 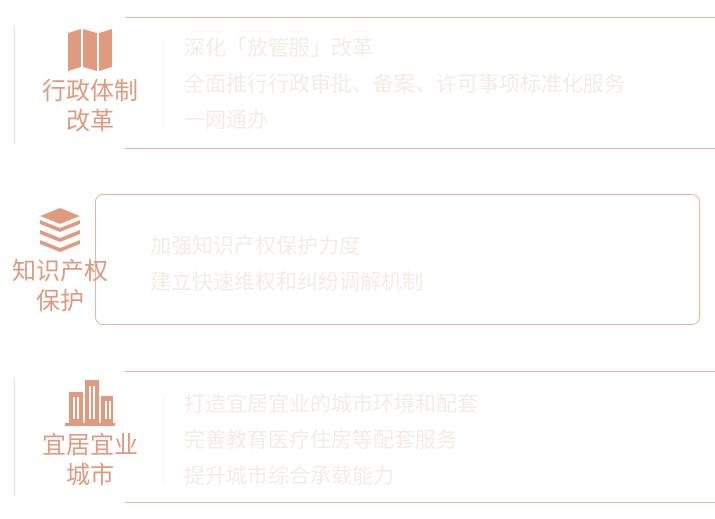 What do you see at coordinates (163, 84) in the screenshot?
I see `section-1-separator` at bounding box center [163, 84].